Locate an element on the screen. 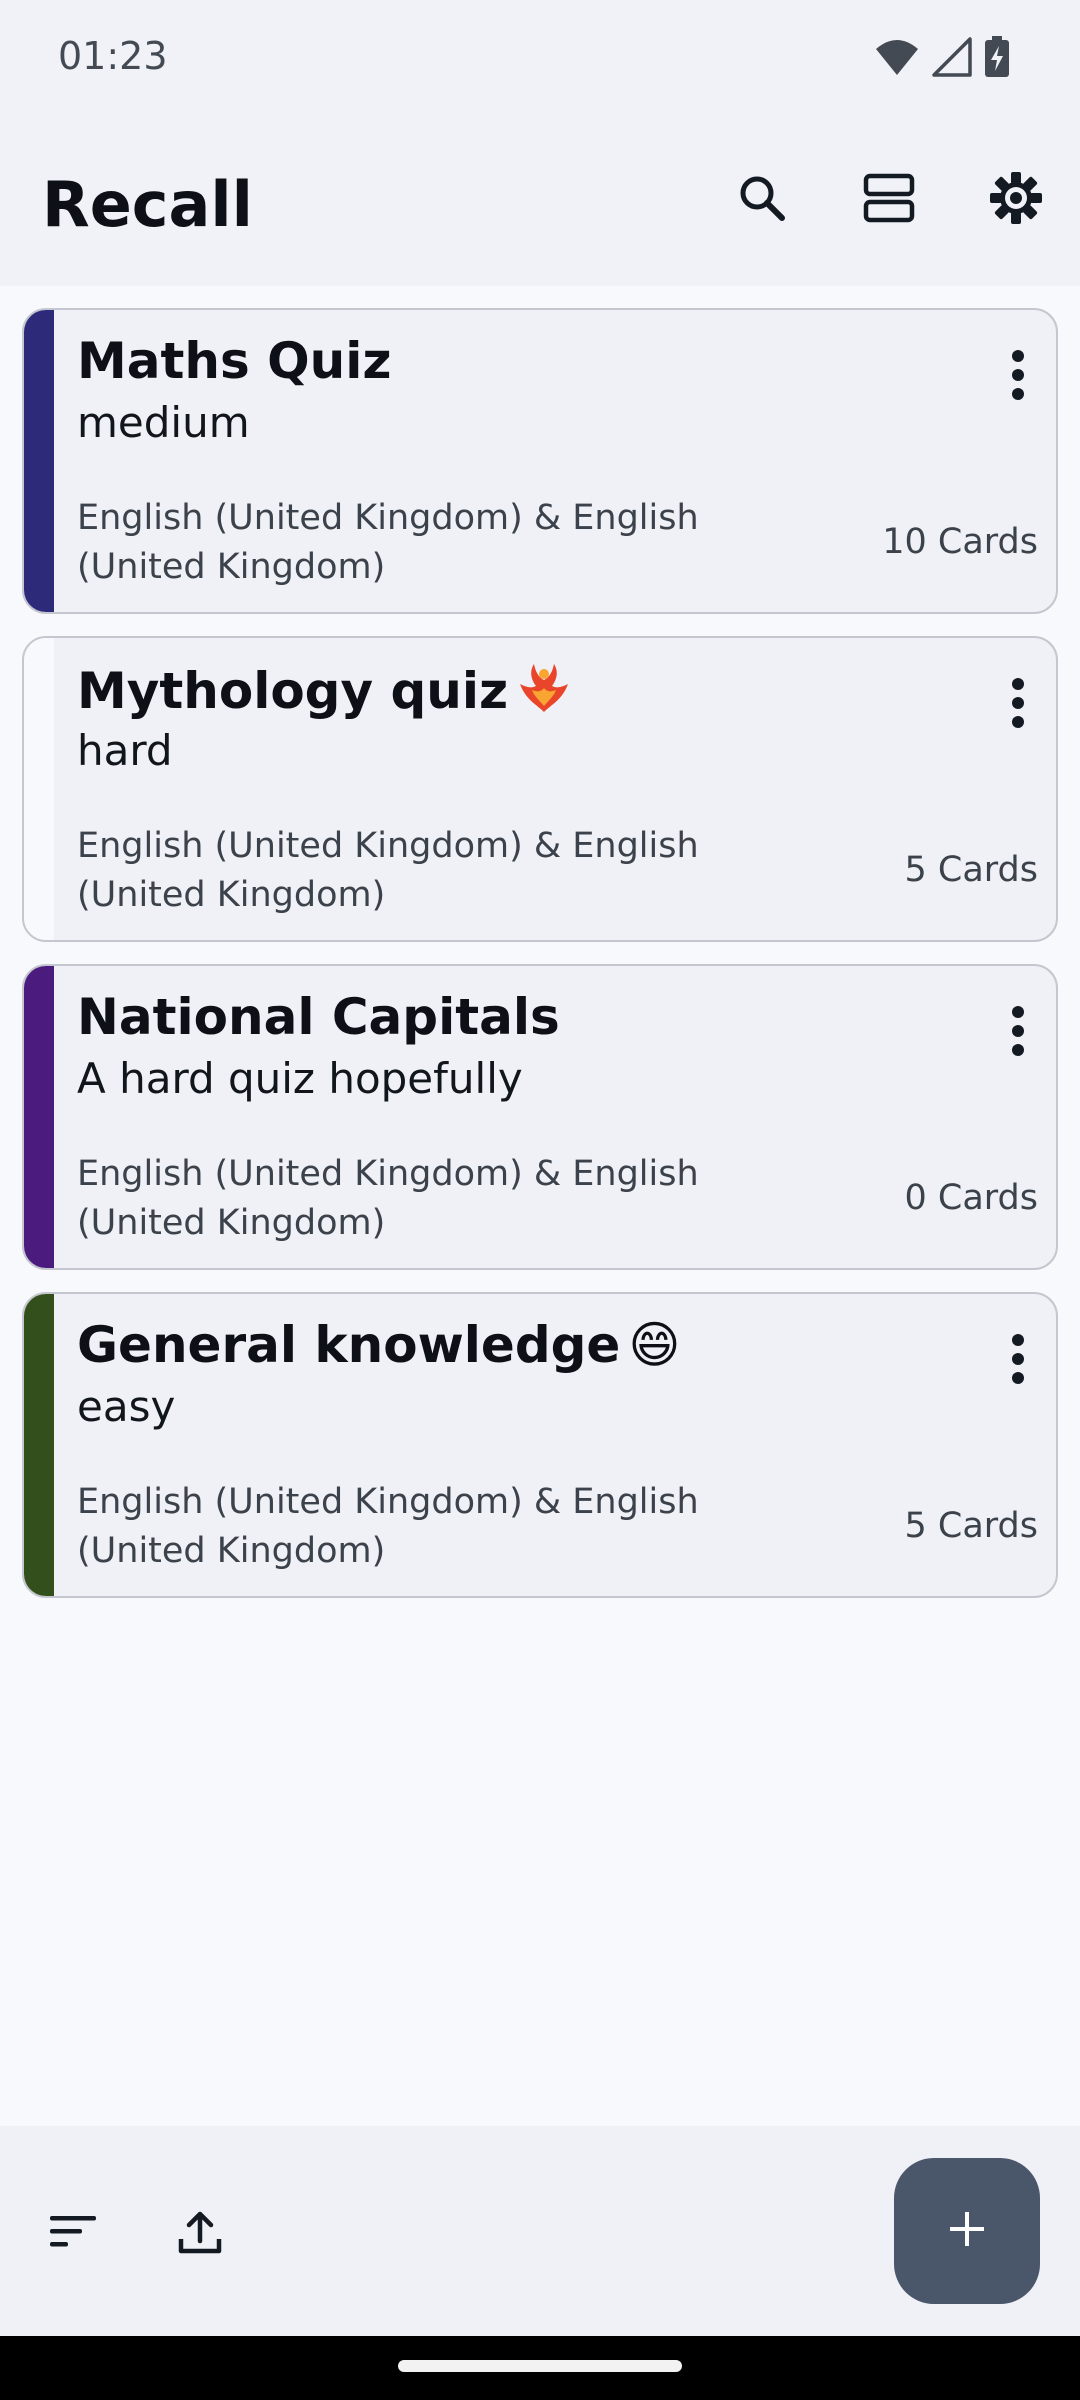  search-icon is located at coordinates (762, 200).